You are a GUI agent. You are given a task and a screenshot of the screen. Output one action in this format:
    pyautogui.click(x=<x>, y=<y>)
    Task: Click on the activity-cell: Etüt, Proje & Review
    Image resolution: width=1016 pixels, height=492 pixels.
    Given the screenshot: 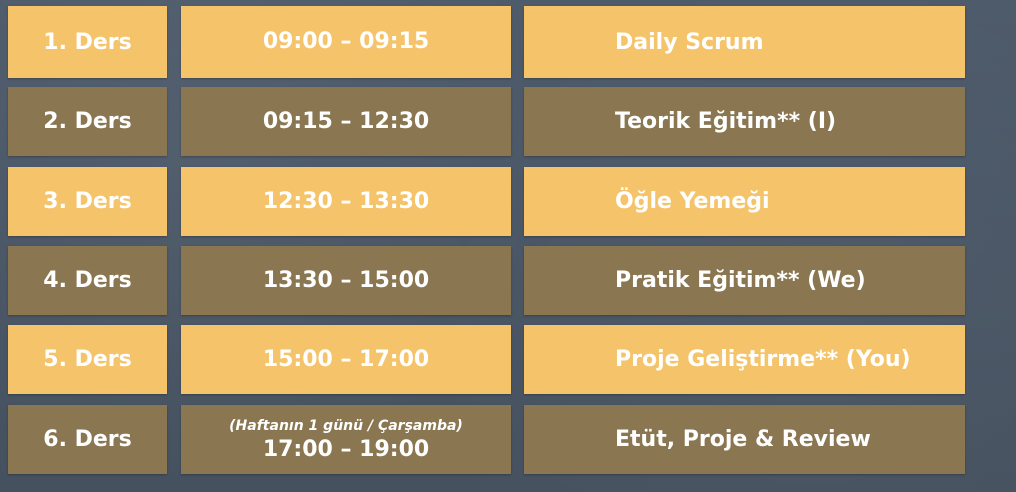 What is the action you would take?
    pyautogui.click(x=744, y=439)
    